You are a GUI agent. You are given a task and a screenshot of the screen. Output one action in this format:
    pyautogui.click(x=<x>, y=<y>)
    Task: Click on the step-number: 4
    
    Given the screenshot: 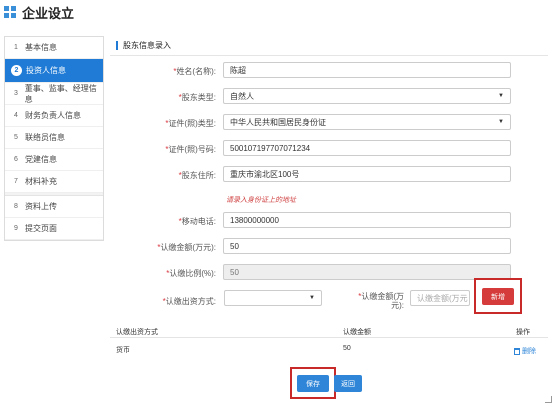 What is the action you would take?
    pyautogui.click(x=16, y=115)
    